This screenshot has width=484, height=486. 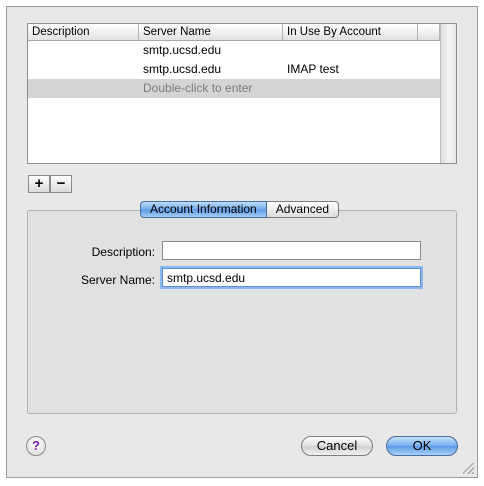 I want to click on tab-bar: Account Information Advanced, so click(x=240, y=209).